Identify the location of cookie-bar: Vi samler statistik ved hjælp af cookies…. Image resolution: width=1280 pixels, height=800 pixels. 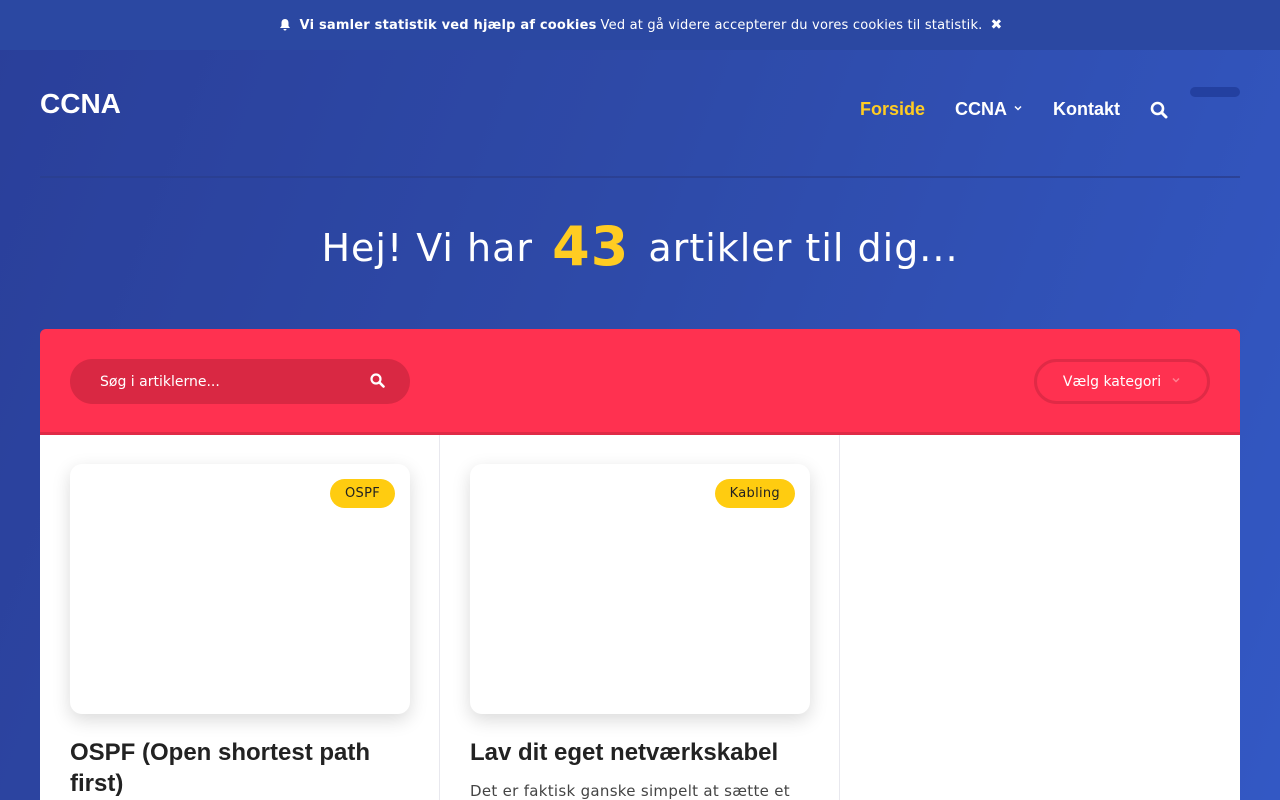
(640, 25).